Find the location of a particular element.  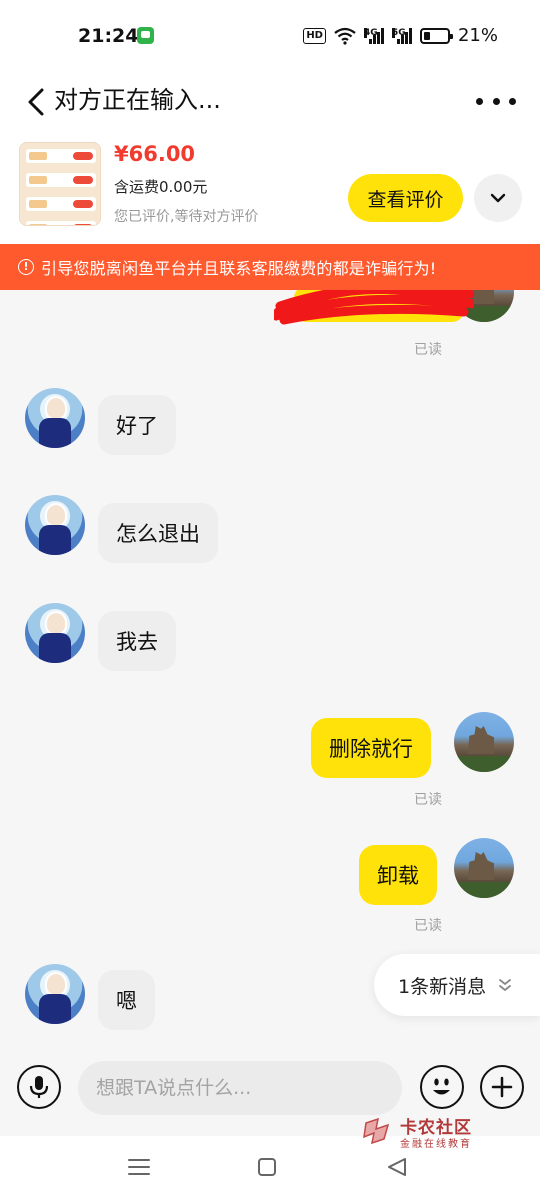

more-horizontal-icon is located at coordinates (496, 101).